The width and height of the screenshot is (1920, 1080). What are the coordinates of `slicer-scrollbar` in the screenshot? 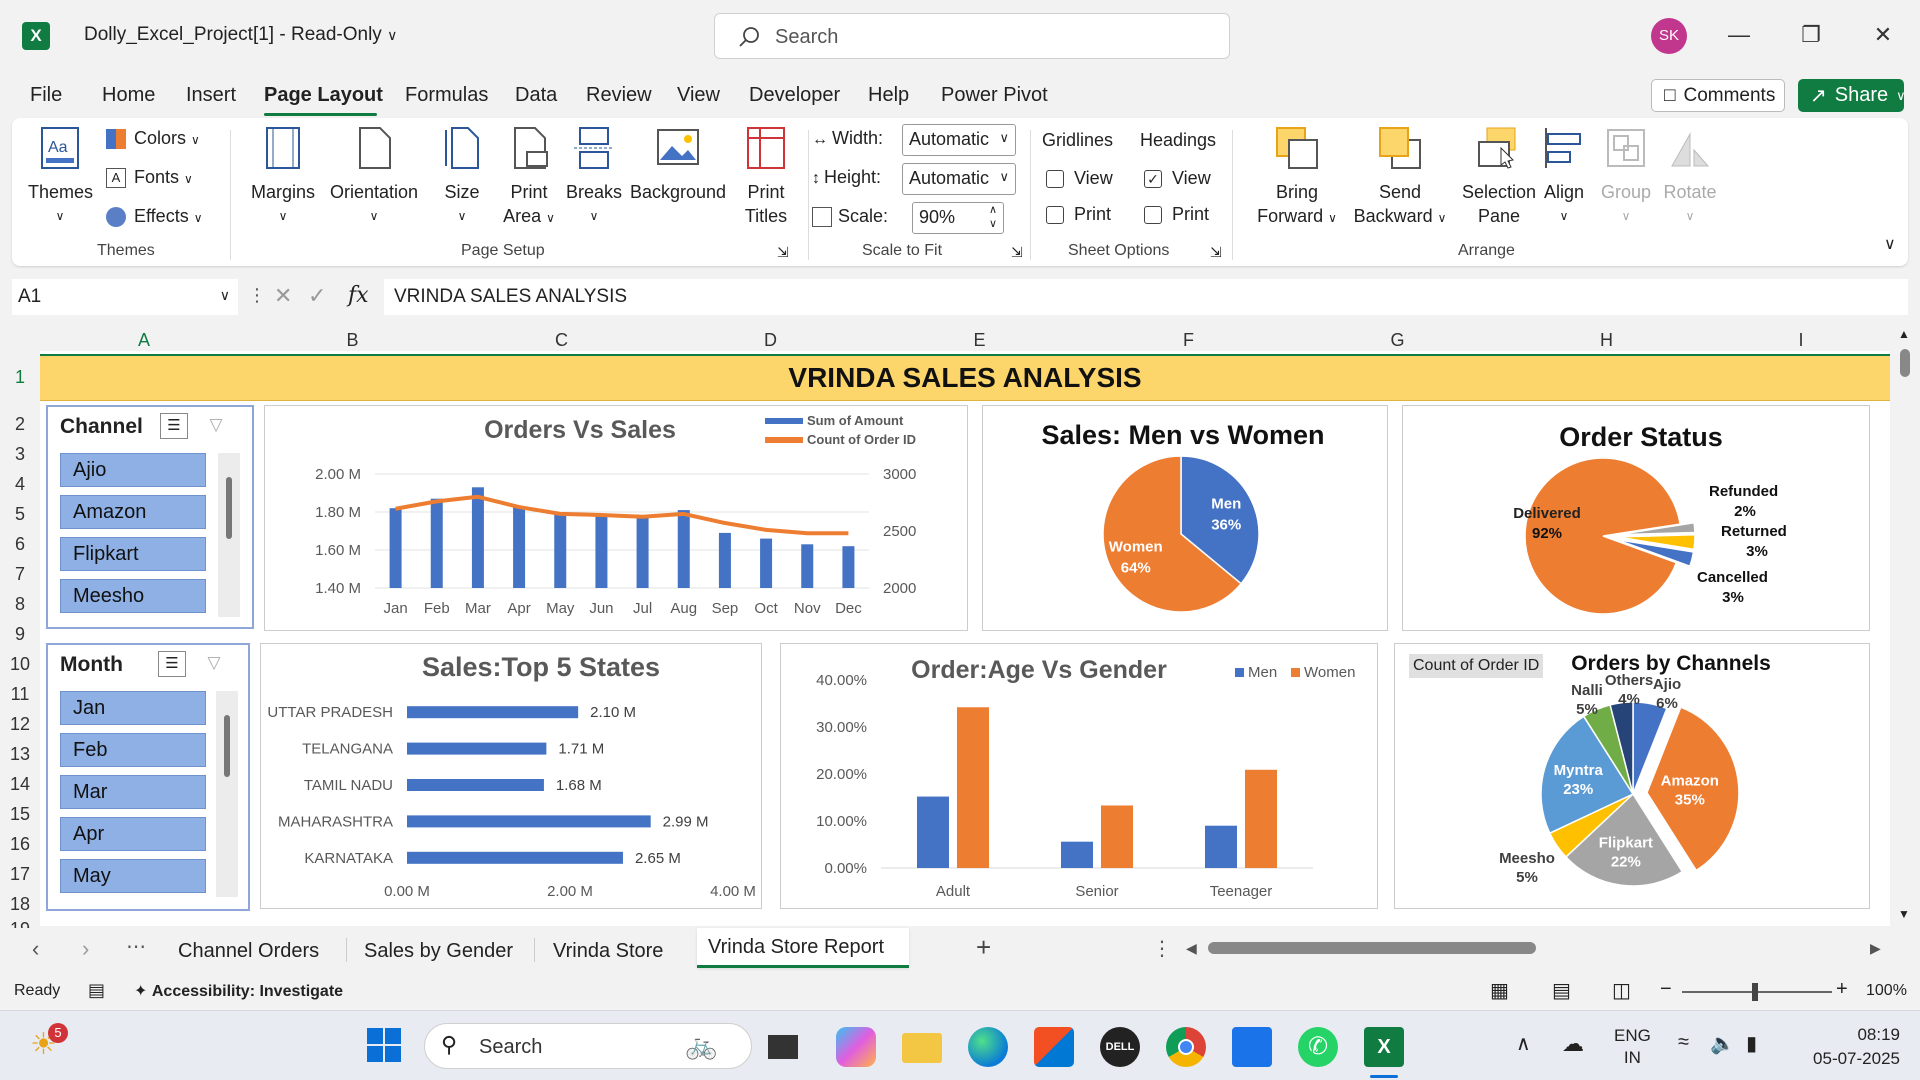 It's located at (229, 535).